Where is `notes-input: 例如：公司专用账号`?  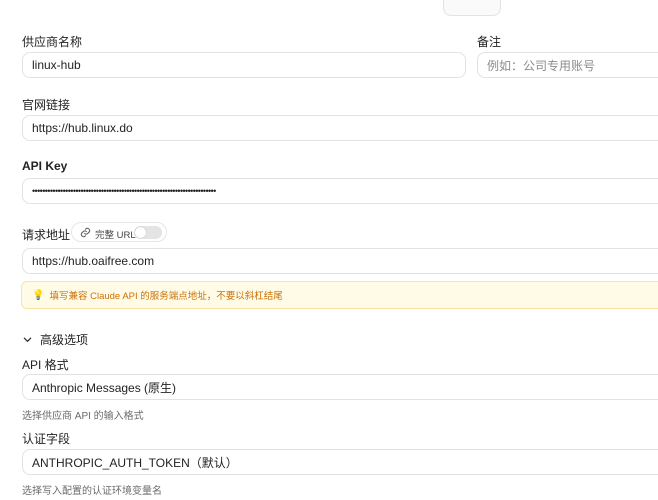 notes-input: 例如：公司专用账号 is located at coordinates (567, 65).